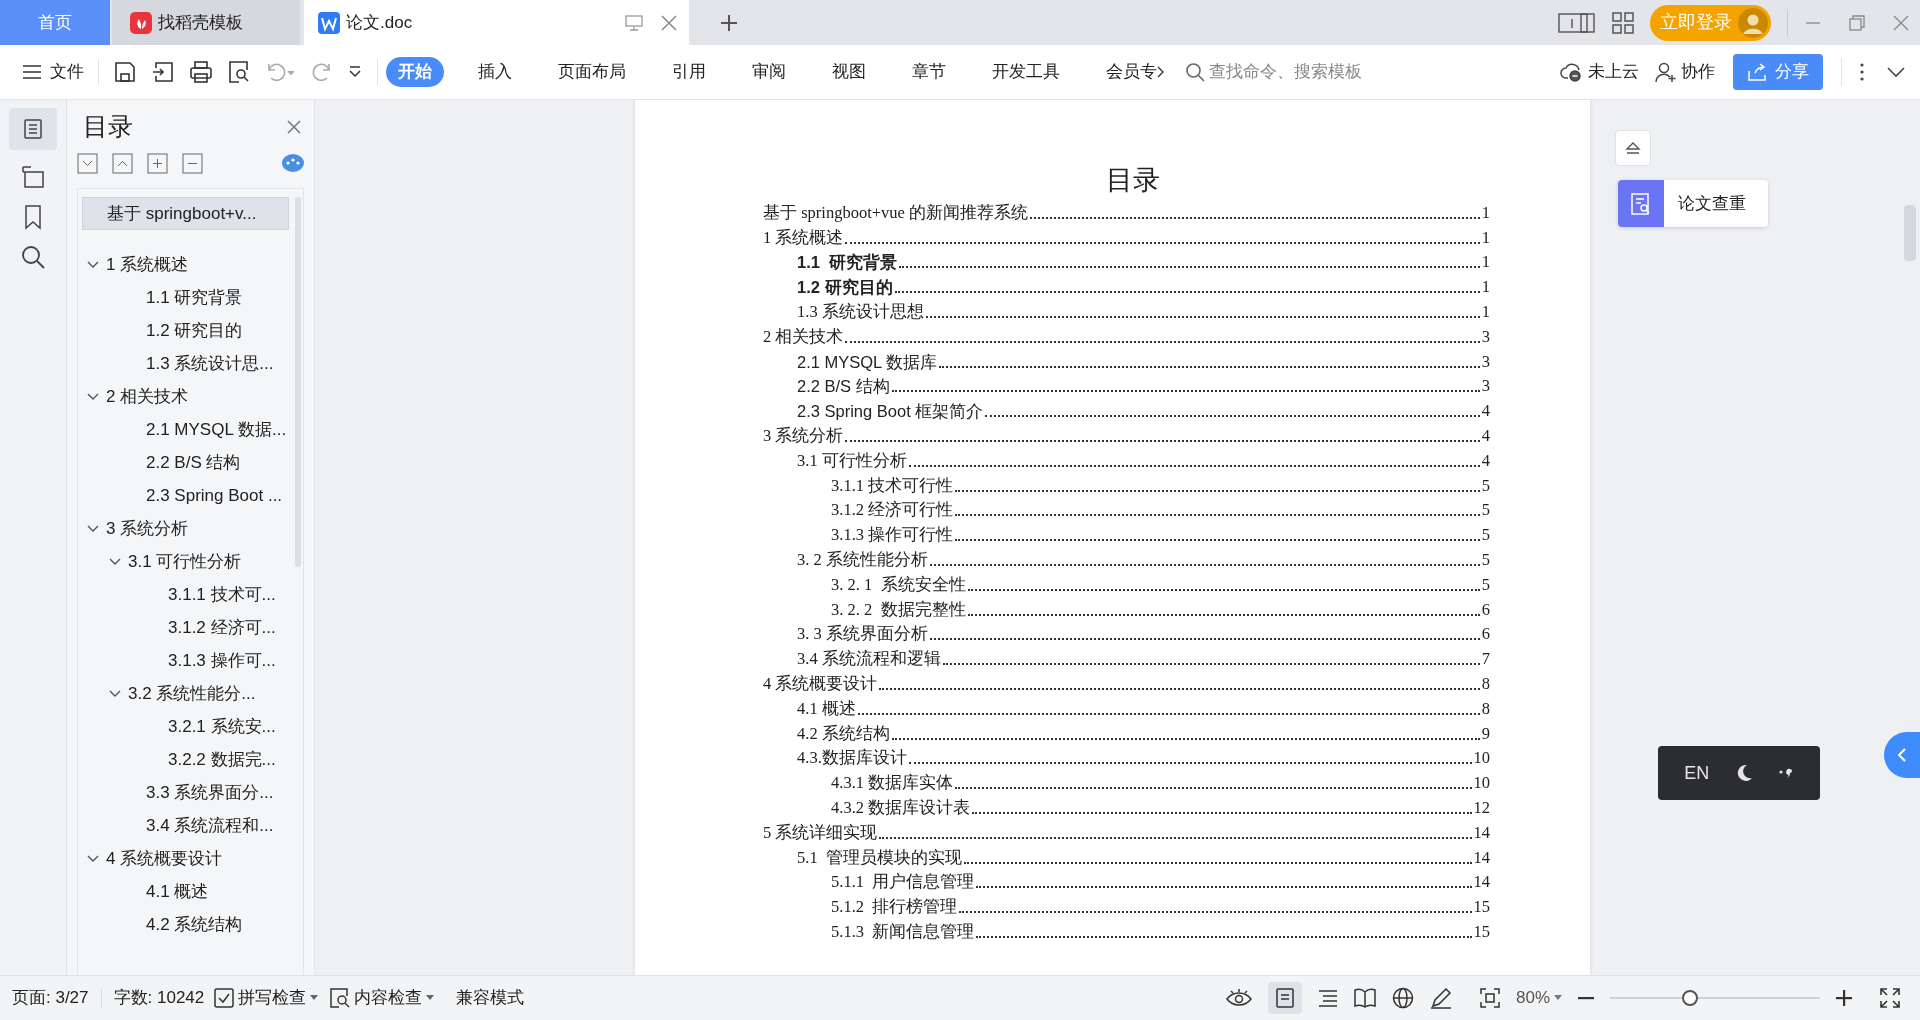 Image resolution: width=1920 pixels, height=1020 pixels. Describe the element at coordinates (33, 257) in the screenshot. I see `search-icon` at that location.